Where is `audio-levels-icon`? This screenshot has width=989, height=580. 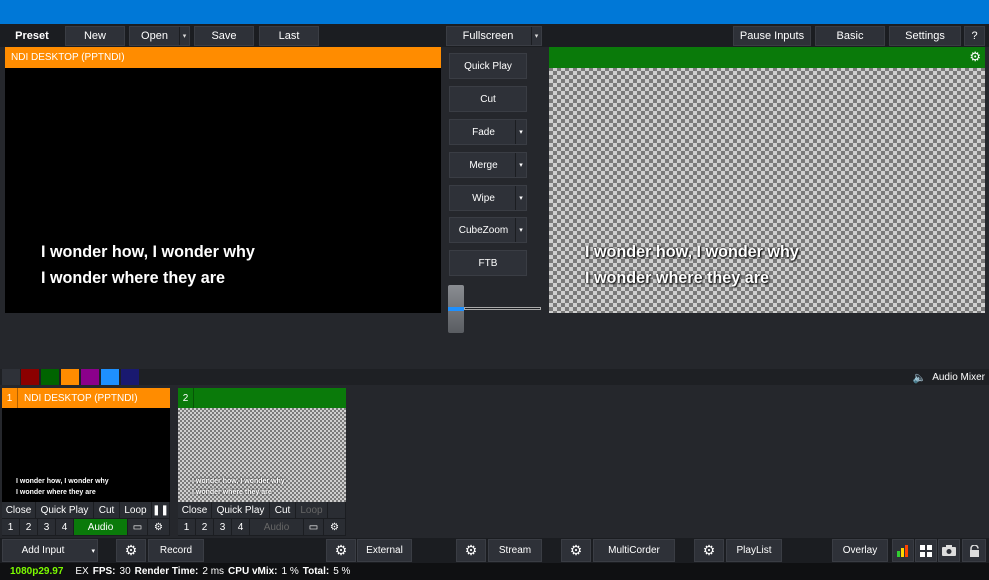
audio-levels-icon is located at coordinates (903, 550).